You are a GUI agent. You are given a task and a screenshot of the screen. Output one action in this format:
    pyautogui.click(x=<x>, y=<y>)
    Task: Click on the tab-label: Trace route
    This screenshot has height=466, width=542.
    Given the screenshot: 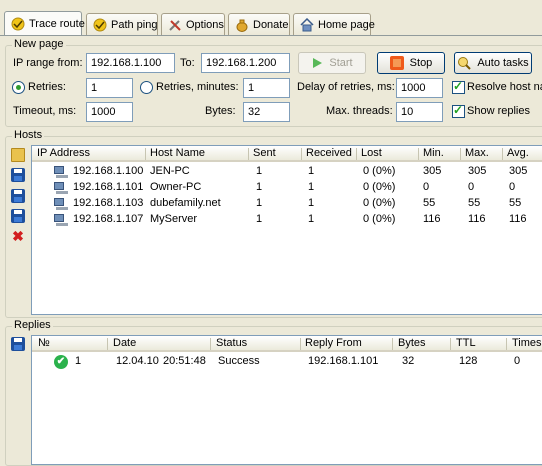 What is the action you would take?
    pyautogui.click(x=57, y=24)
    